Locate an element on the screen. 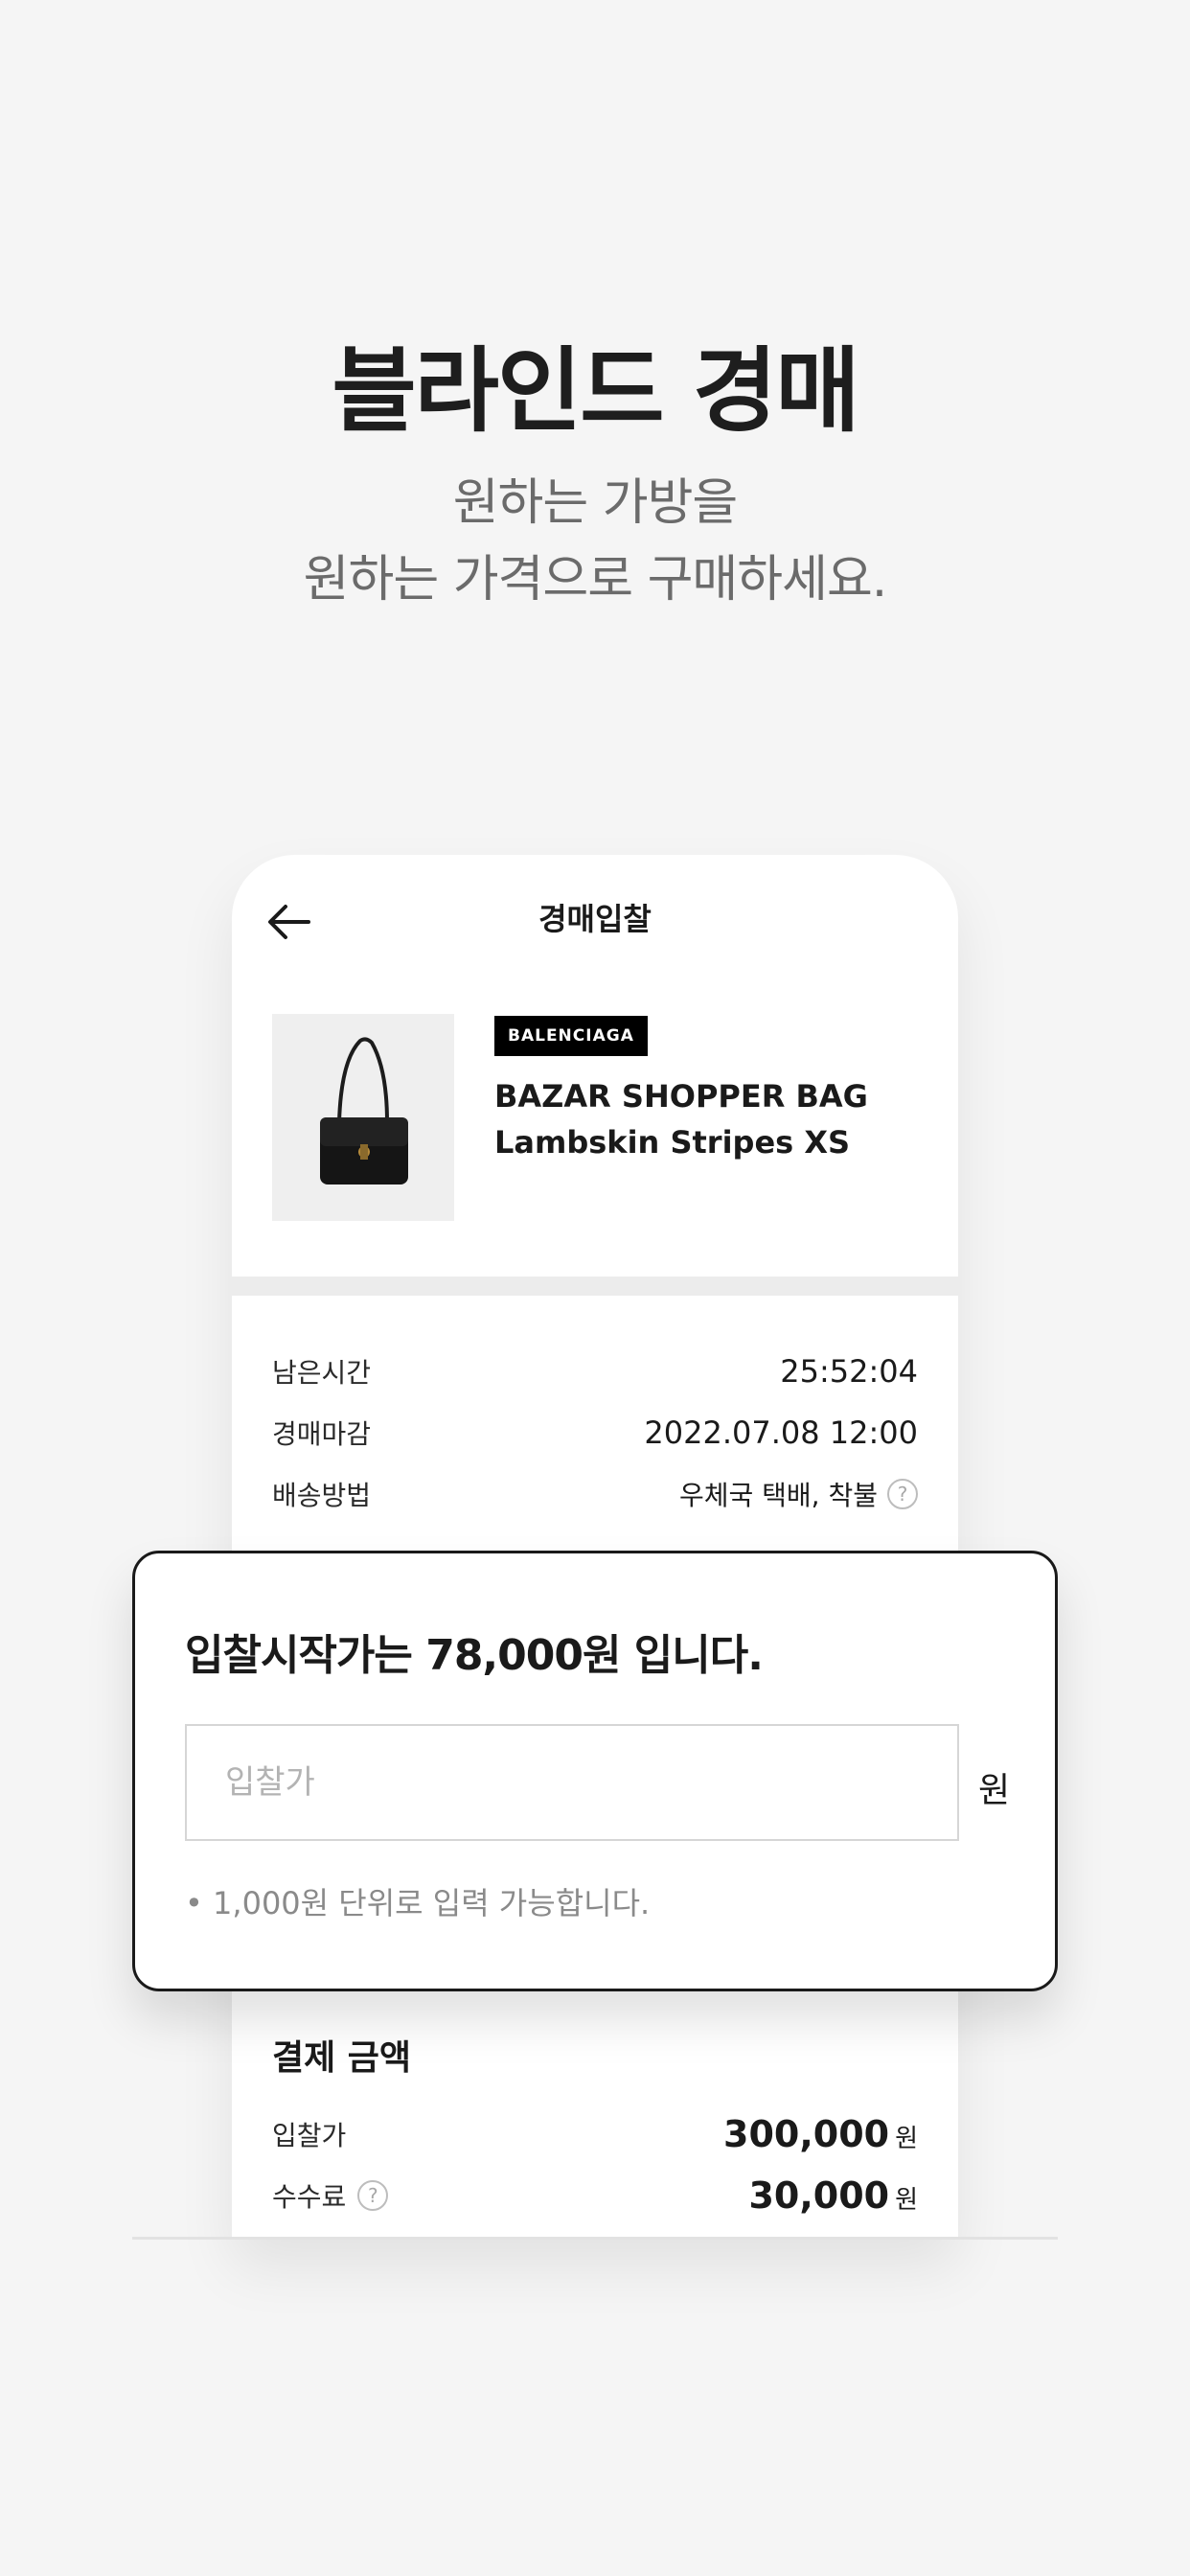 The width and height of the screenshot is (1190, 2576). baseline-divider is located at coordinates (595, 2238).